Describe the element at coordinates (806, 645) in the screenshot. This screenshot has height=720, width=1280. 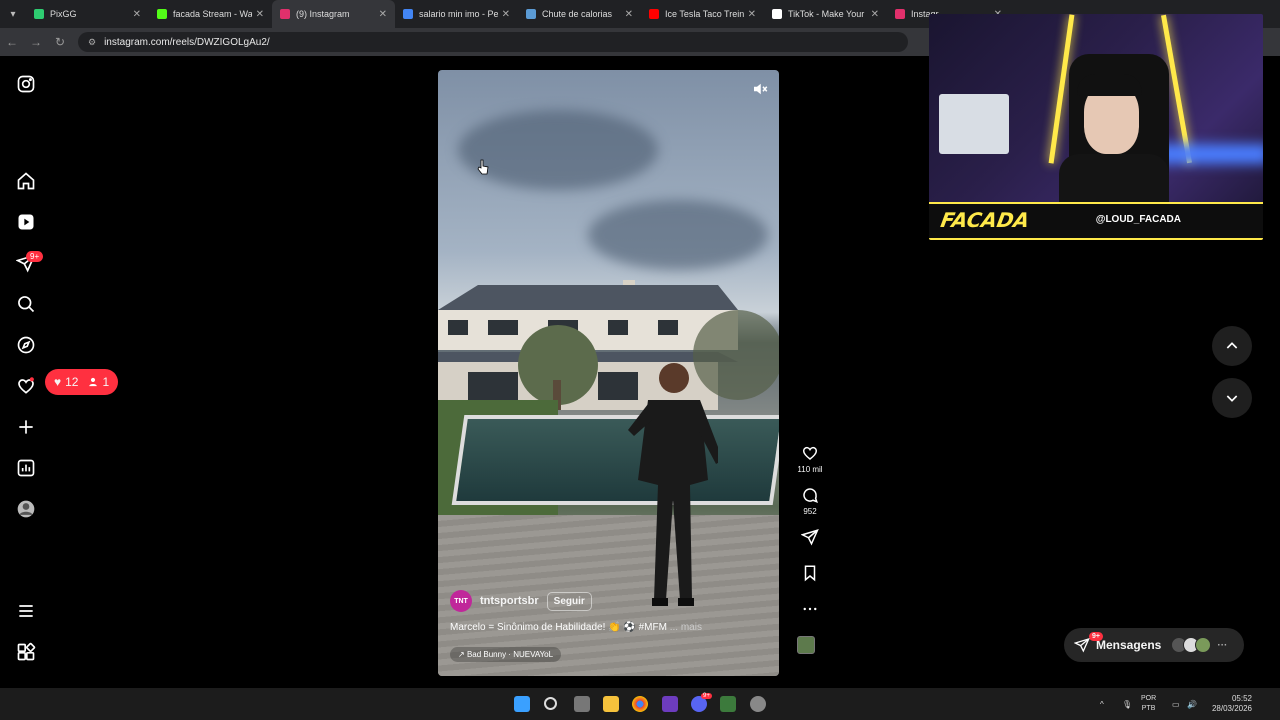
I see `audio-thumbnail` at that location.